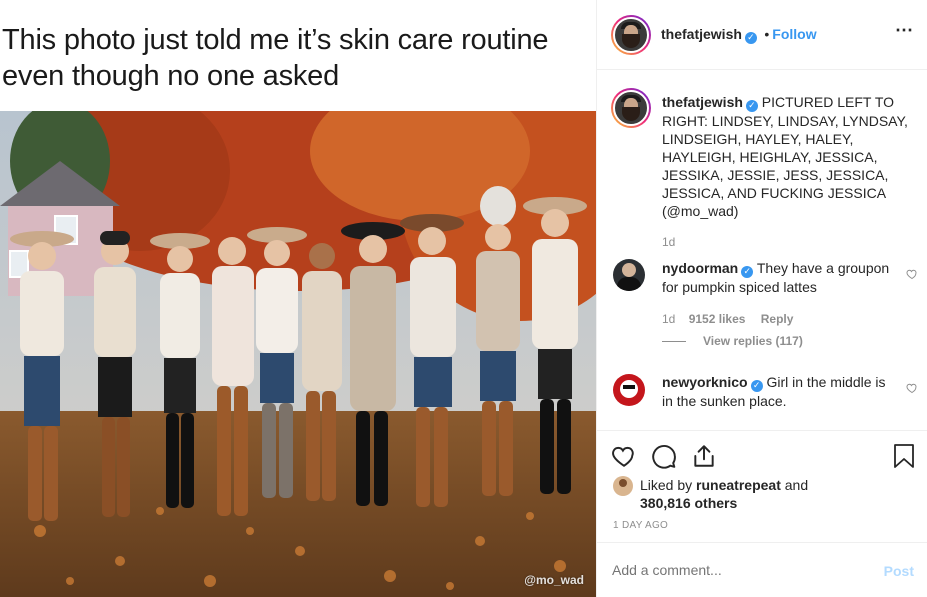 The image size is (927, 597). Describe the element at coordinates (705, 382) in the screenshot. I see `comment-username: newyorknico` at that location.